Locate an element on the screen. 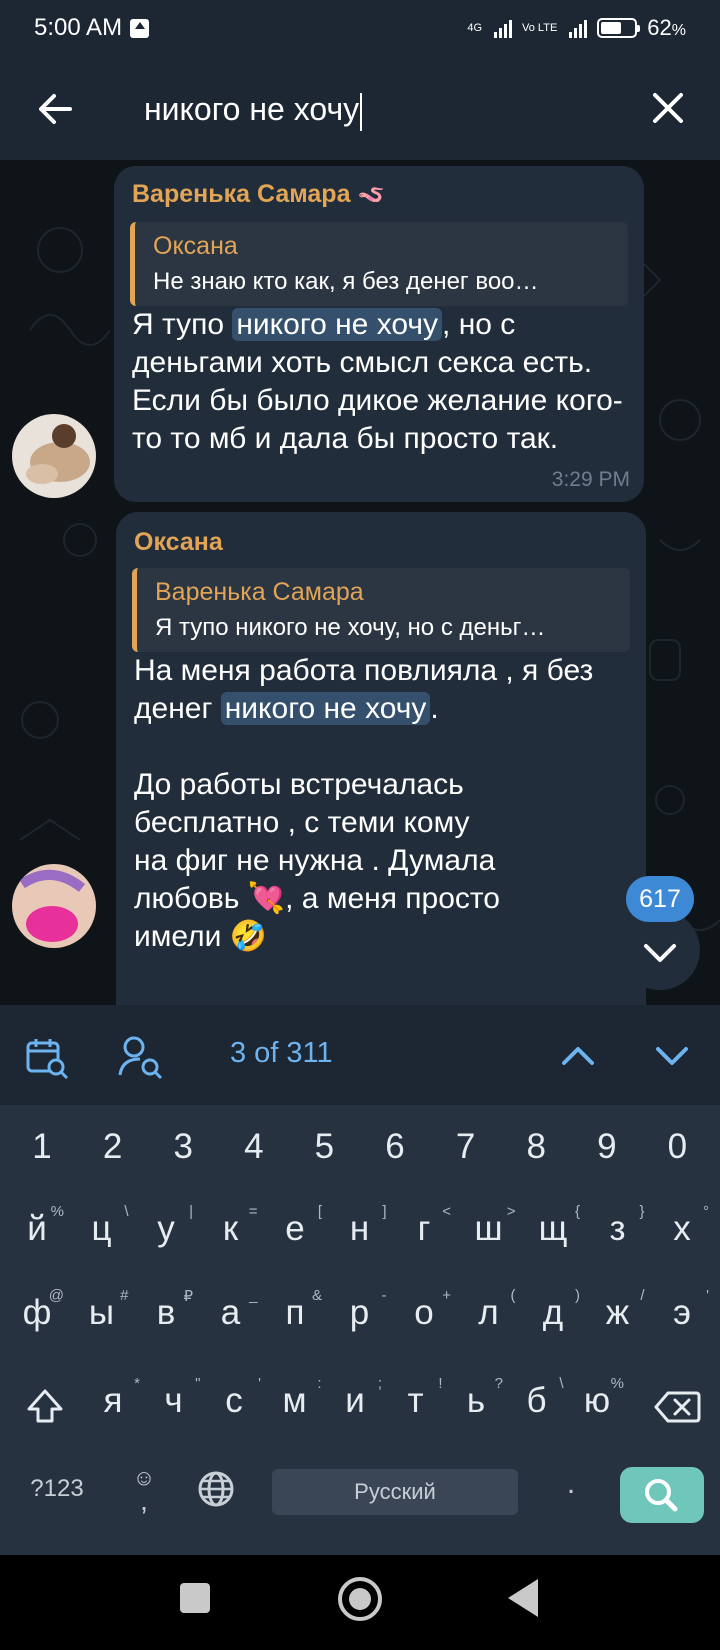 The width and height of the screenshot is (720, 1650). number-key: 6 is located at coordinates (395, 1151).